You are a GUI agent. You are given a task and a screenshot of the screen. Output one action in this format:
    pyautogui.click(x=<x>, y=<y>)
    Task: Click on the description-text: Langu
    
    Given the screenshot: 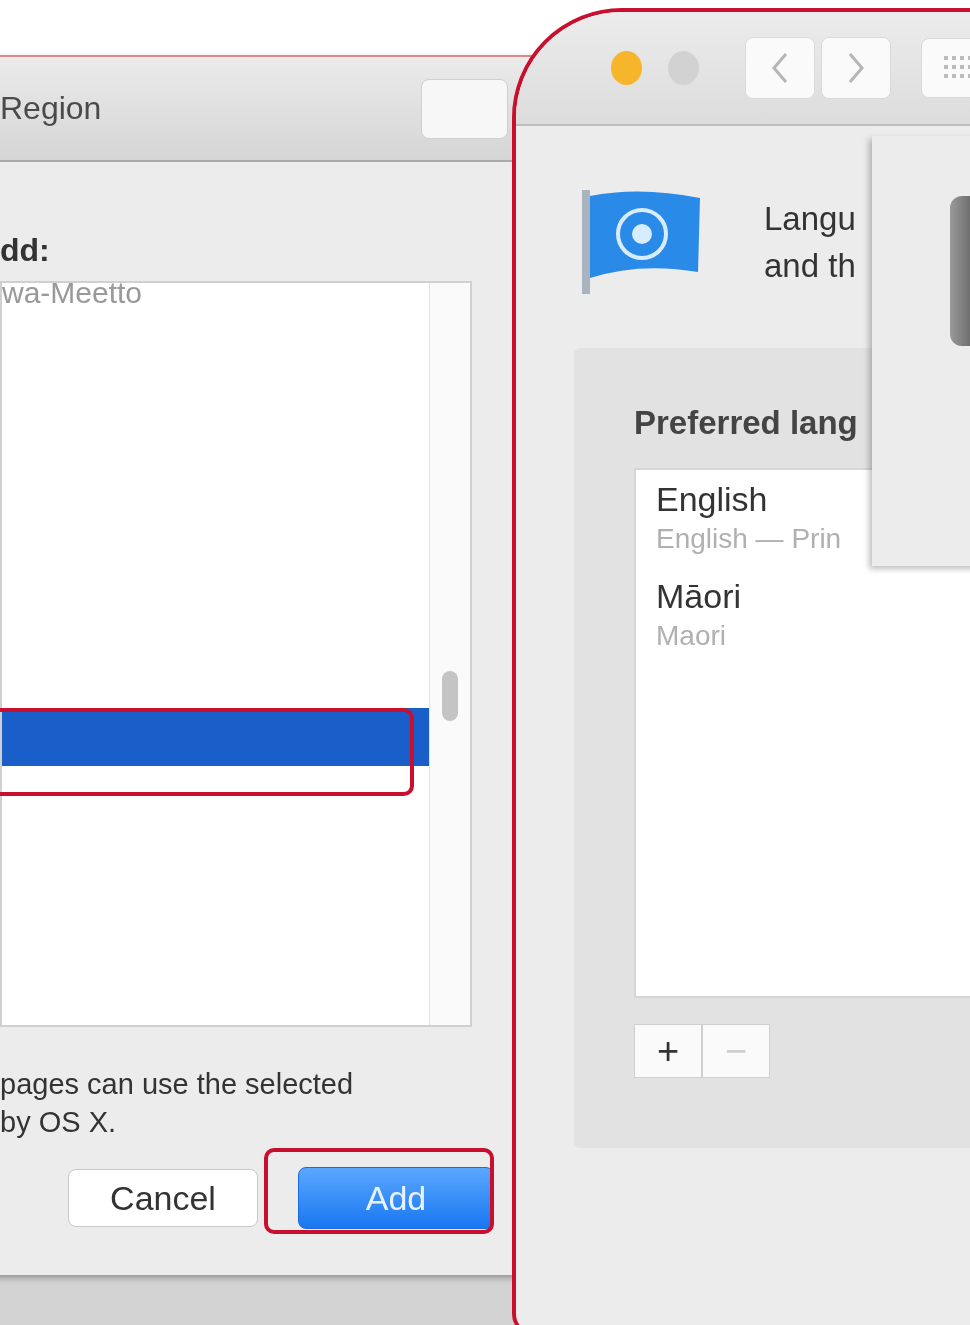 What is the action you would take?
    pyautogui.click(x=810, y=219)
    